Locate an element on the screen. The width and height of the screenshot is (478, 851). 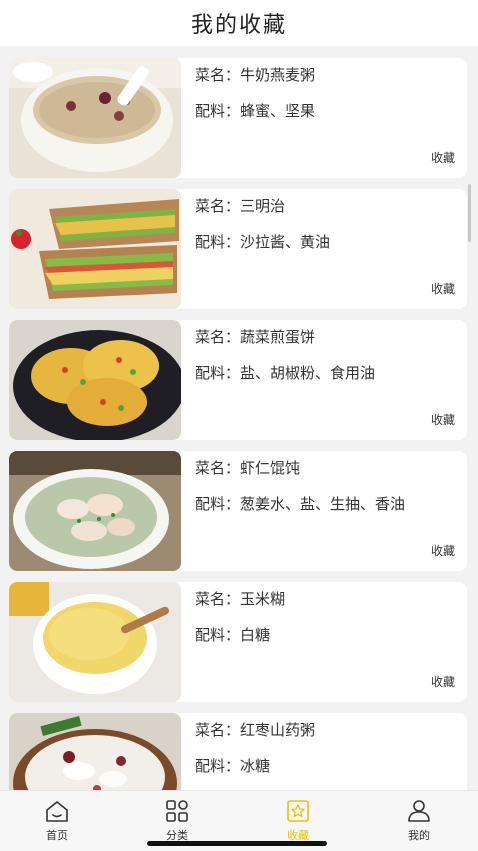
recipe-name-line: 菜名：蔬菜煎蛋饼 is located at coordinates (255, 336).